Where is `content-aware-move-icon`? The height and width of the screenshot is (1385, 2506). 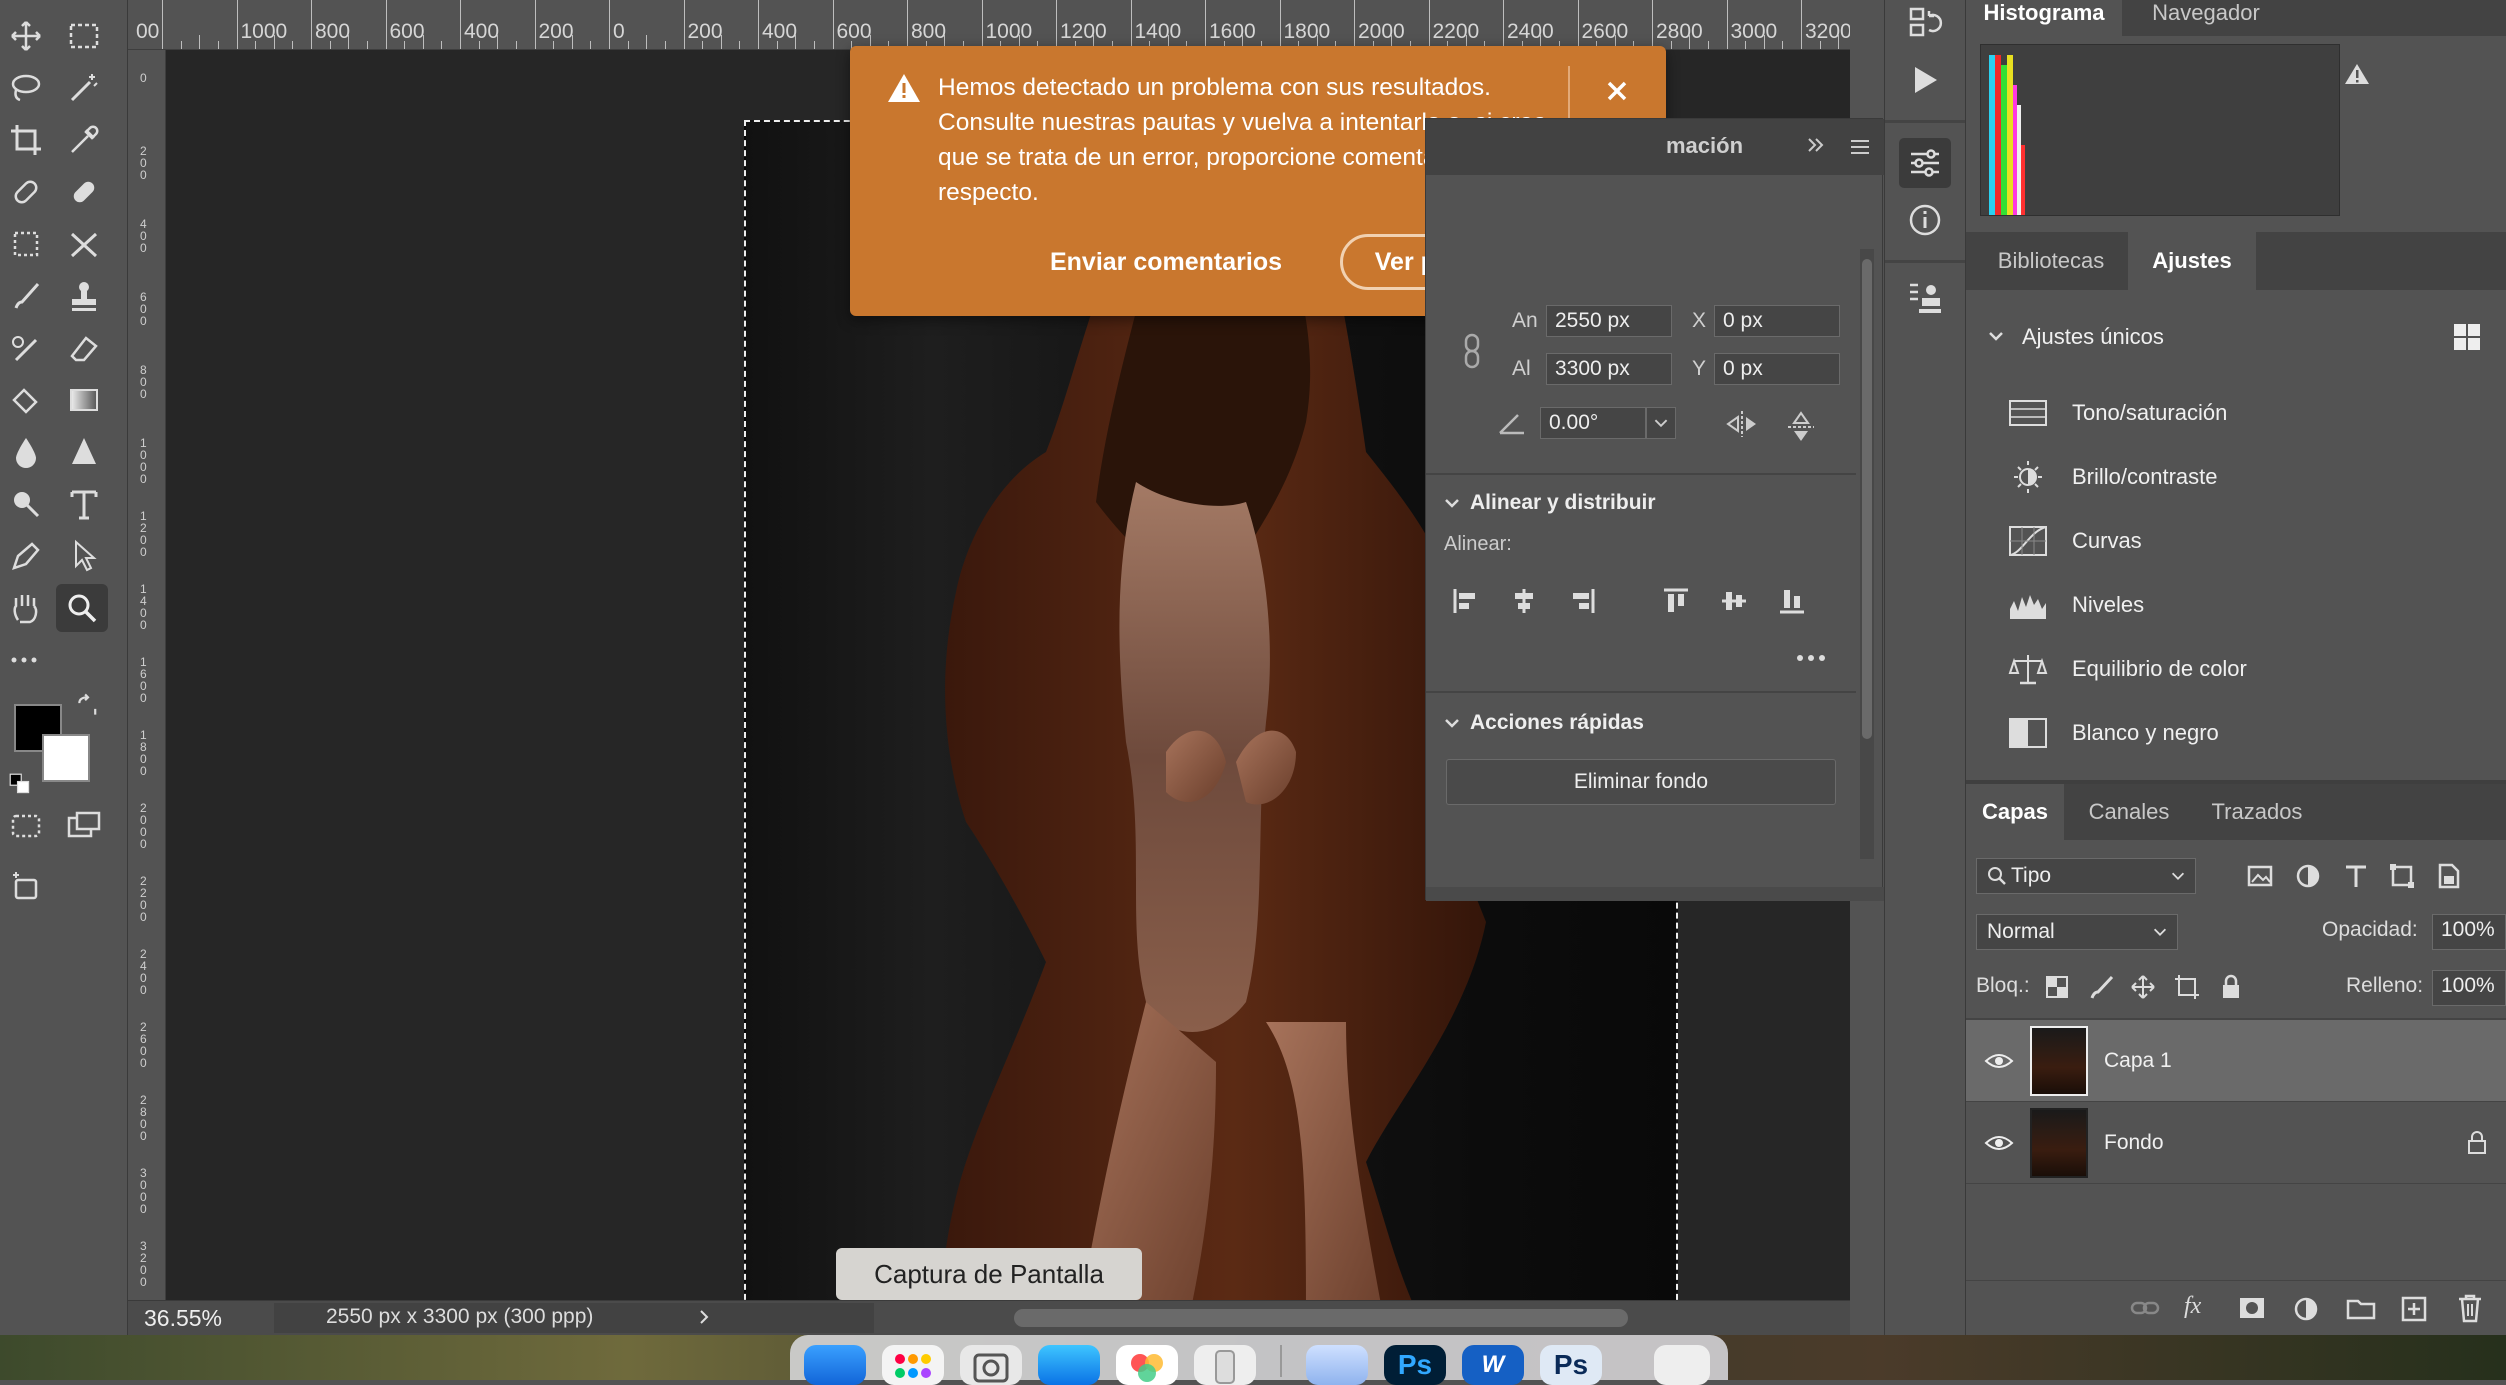
content-aware-move-icon is located at coordinates (84, 244).